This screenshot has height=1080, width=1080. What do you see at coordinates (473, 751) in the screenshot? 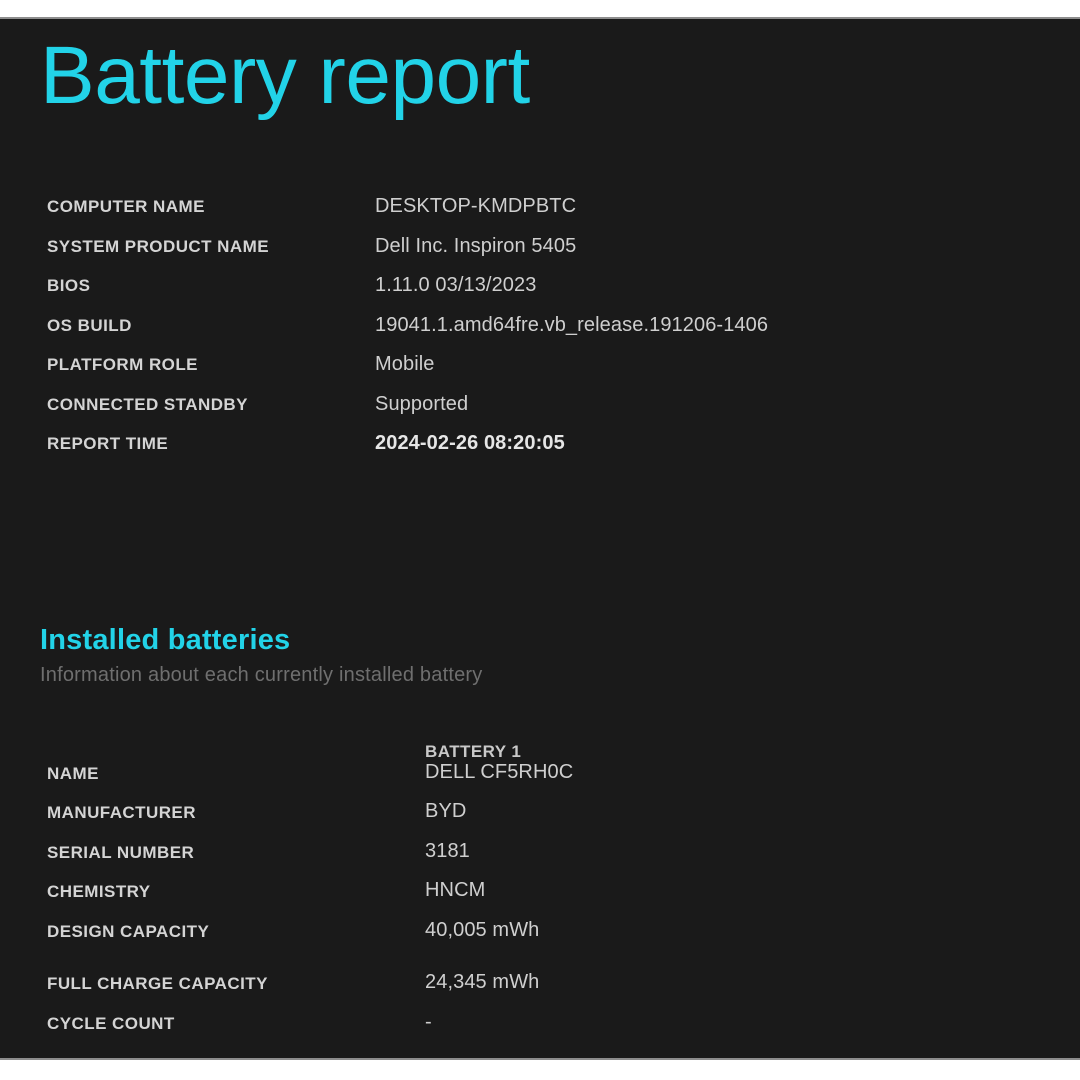
I see `column-header-battery-1: BATTERY 1` at bounding box center [473, 751].